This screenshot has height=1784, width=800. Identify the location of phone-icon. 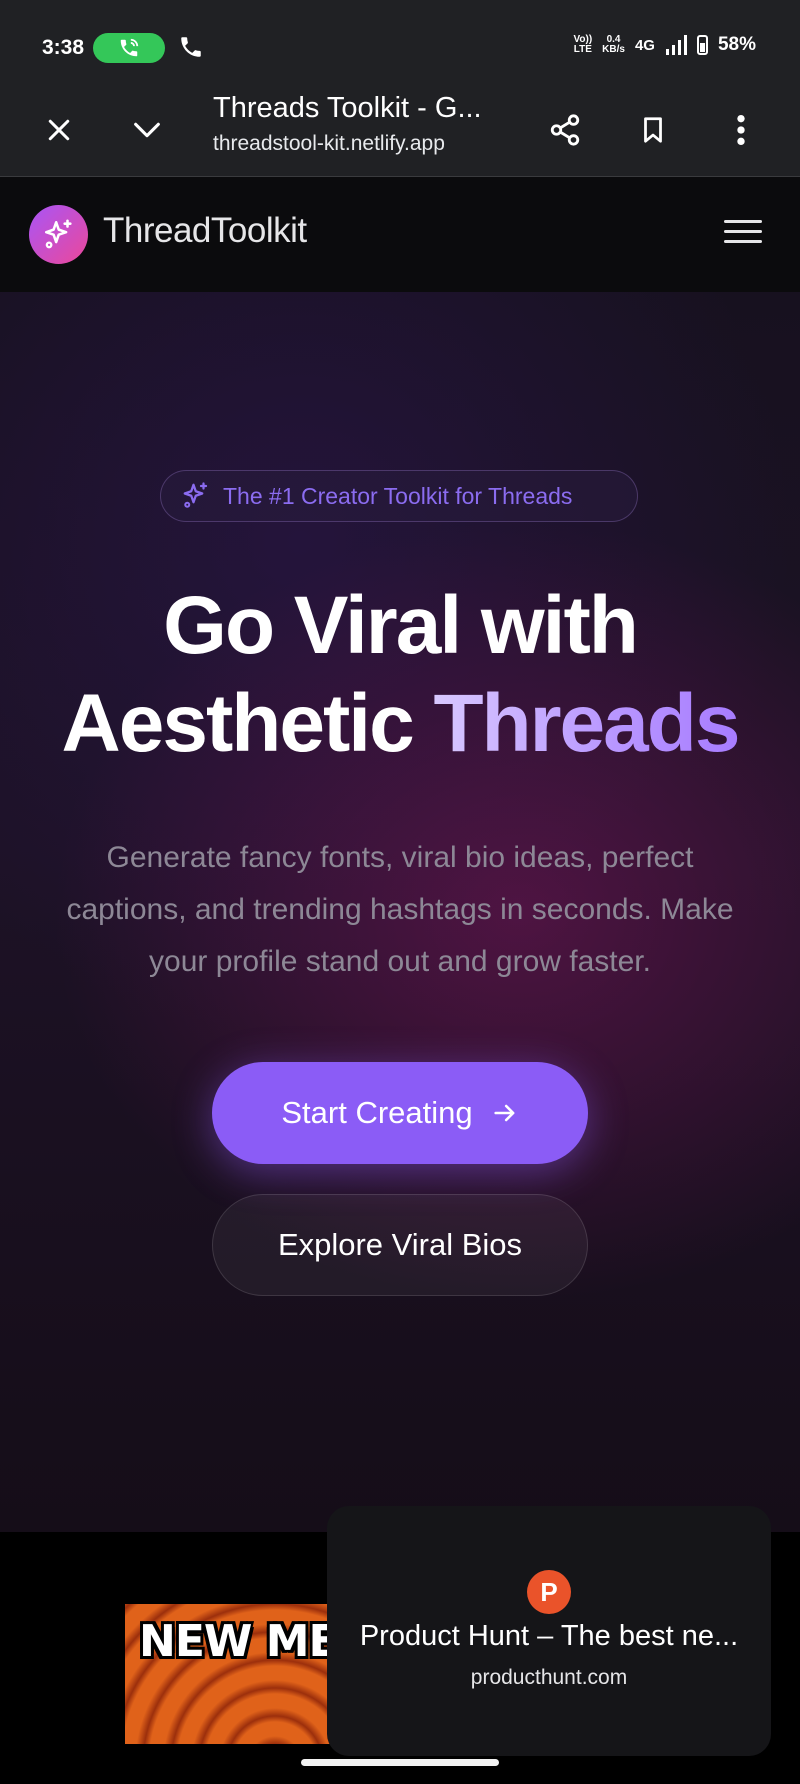
(191, 47).